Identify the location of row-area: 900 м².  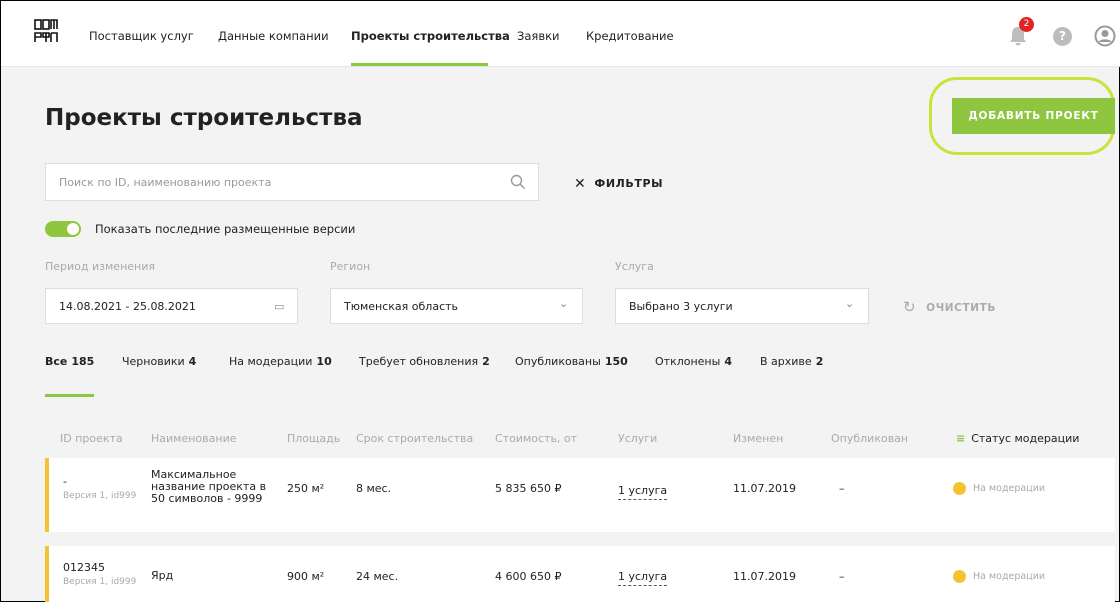
(306, 576).